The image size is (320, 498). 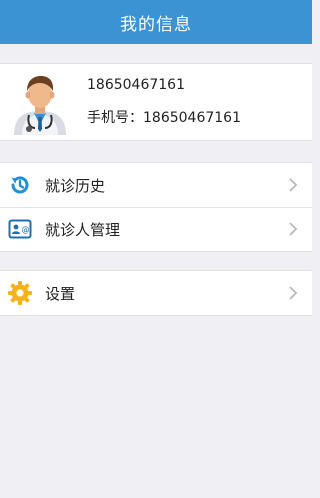 I want to click on navigation-bar: 我的信息, so click(x=156, y=22).